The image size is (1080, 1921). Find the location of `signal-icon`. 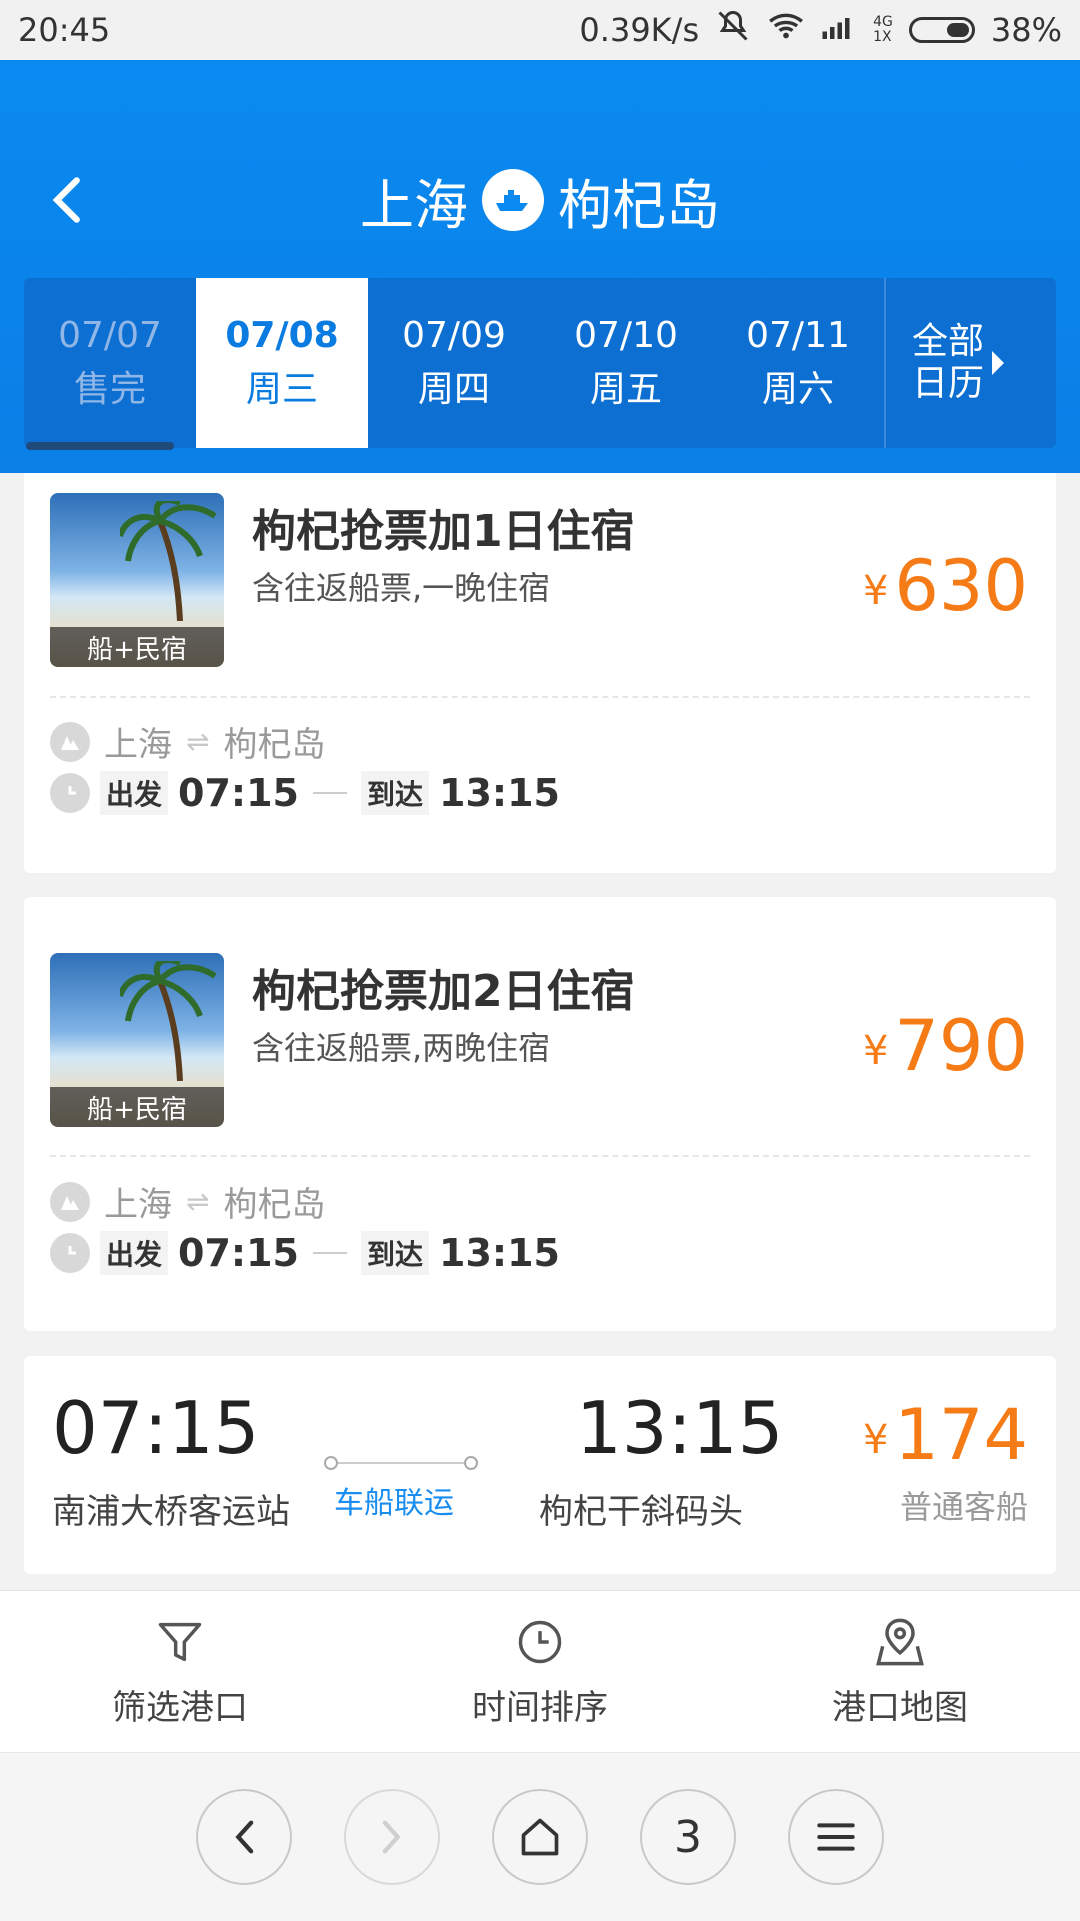

signal-icon is located at coordinates (839, 30).